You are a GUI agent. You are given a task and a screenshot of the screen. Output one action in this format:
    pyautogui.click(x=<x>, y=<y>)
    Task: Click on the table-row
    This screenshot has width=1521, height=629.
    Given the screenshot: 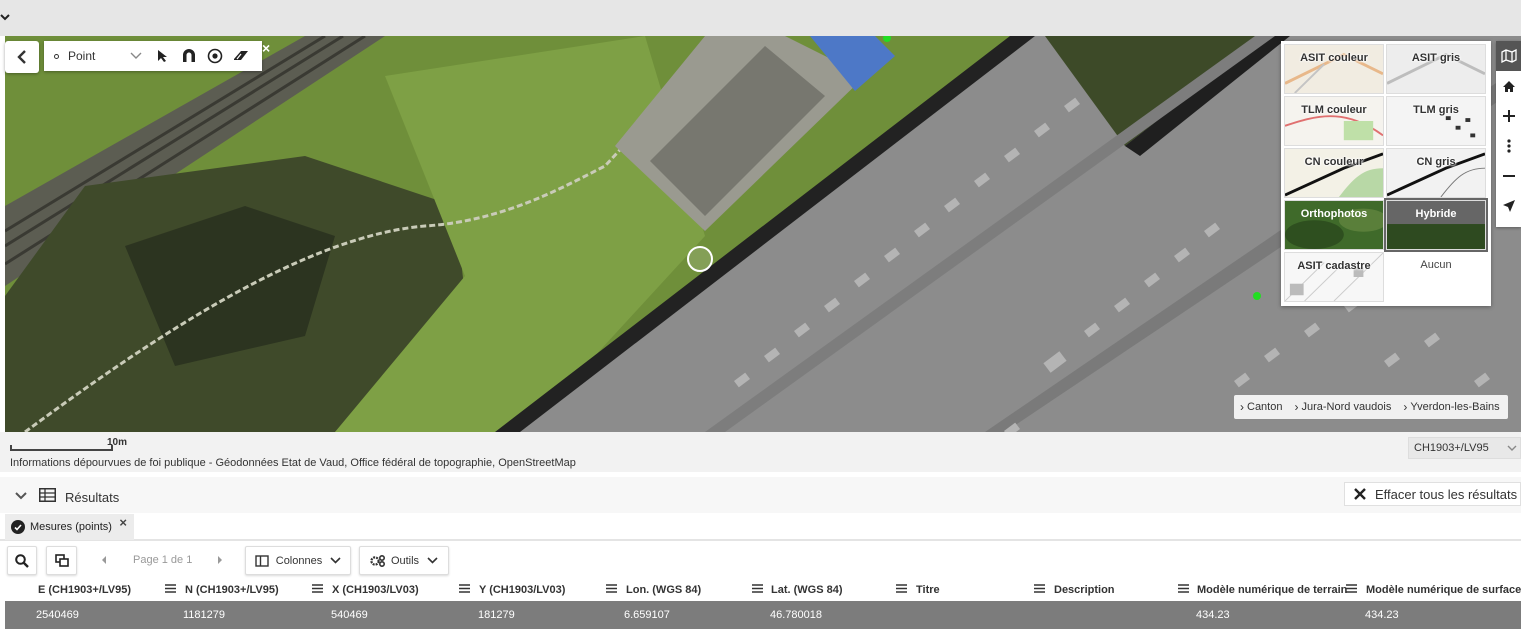 What is the action you would take?
    pyautogui.click(x=763, y=615)
    